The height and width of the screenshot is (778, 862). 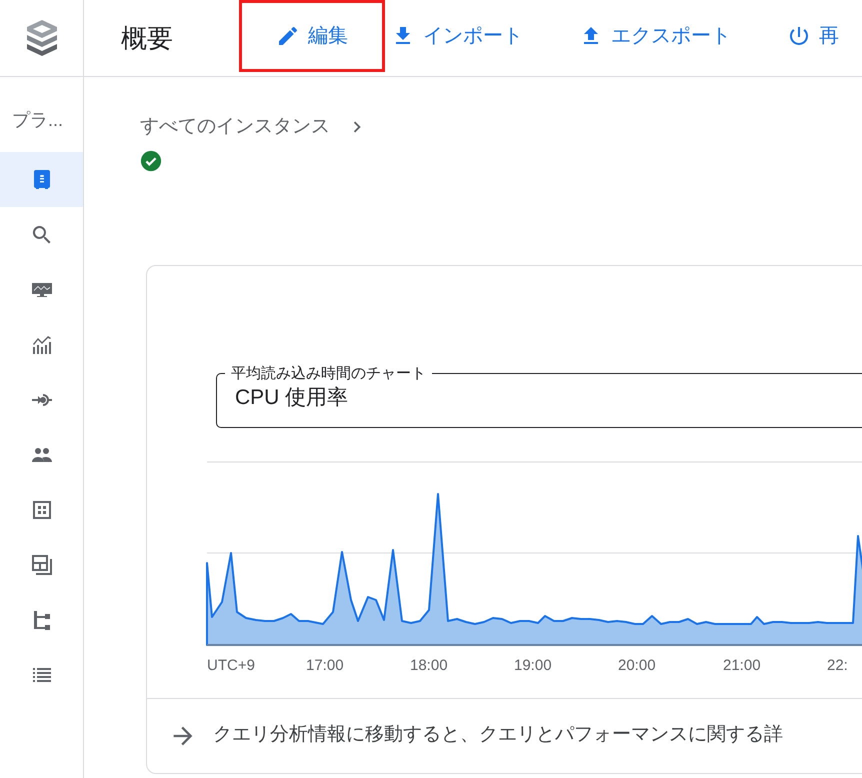 I want to click on sidebar-item, so click(x=41, y=179).